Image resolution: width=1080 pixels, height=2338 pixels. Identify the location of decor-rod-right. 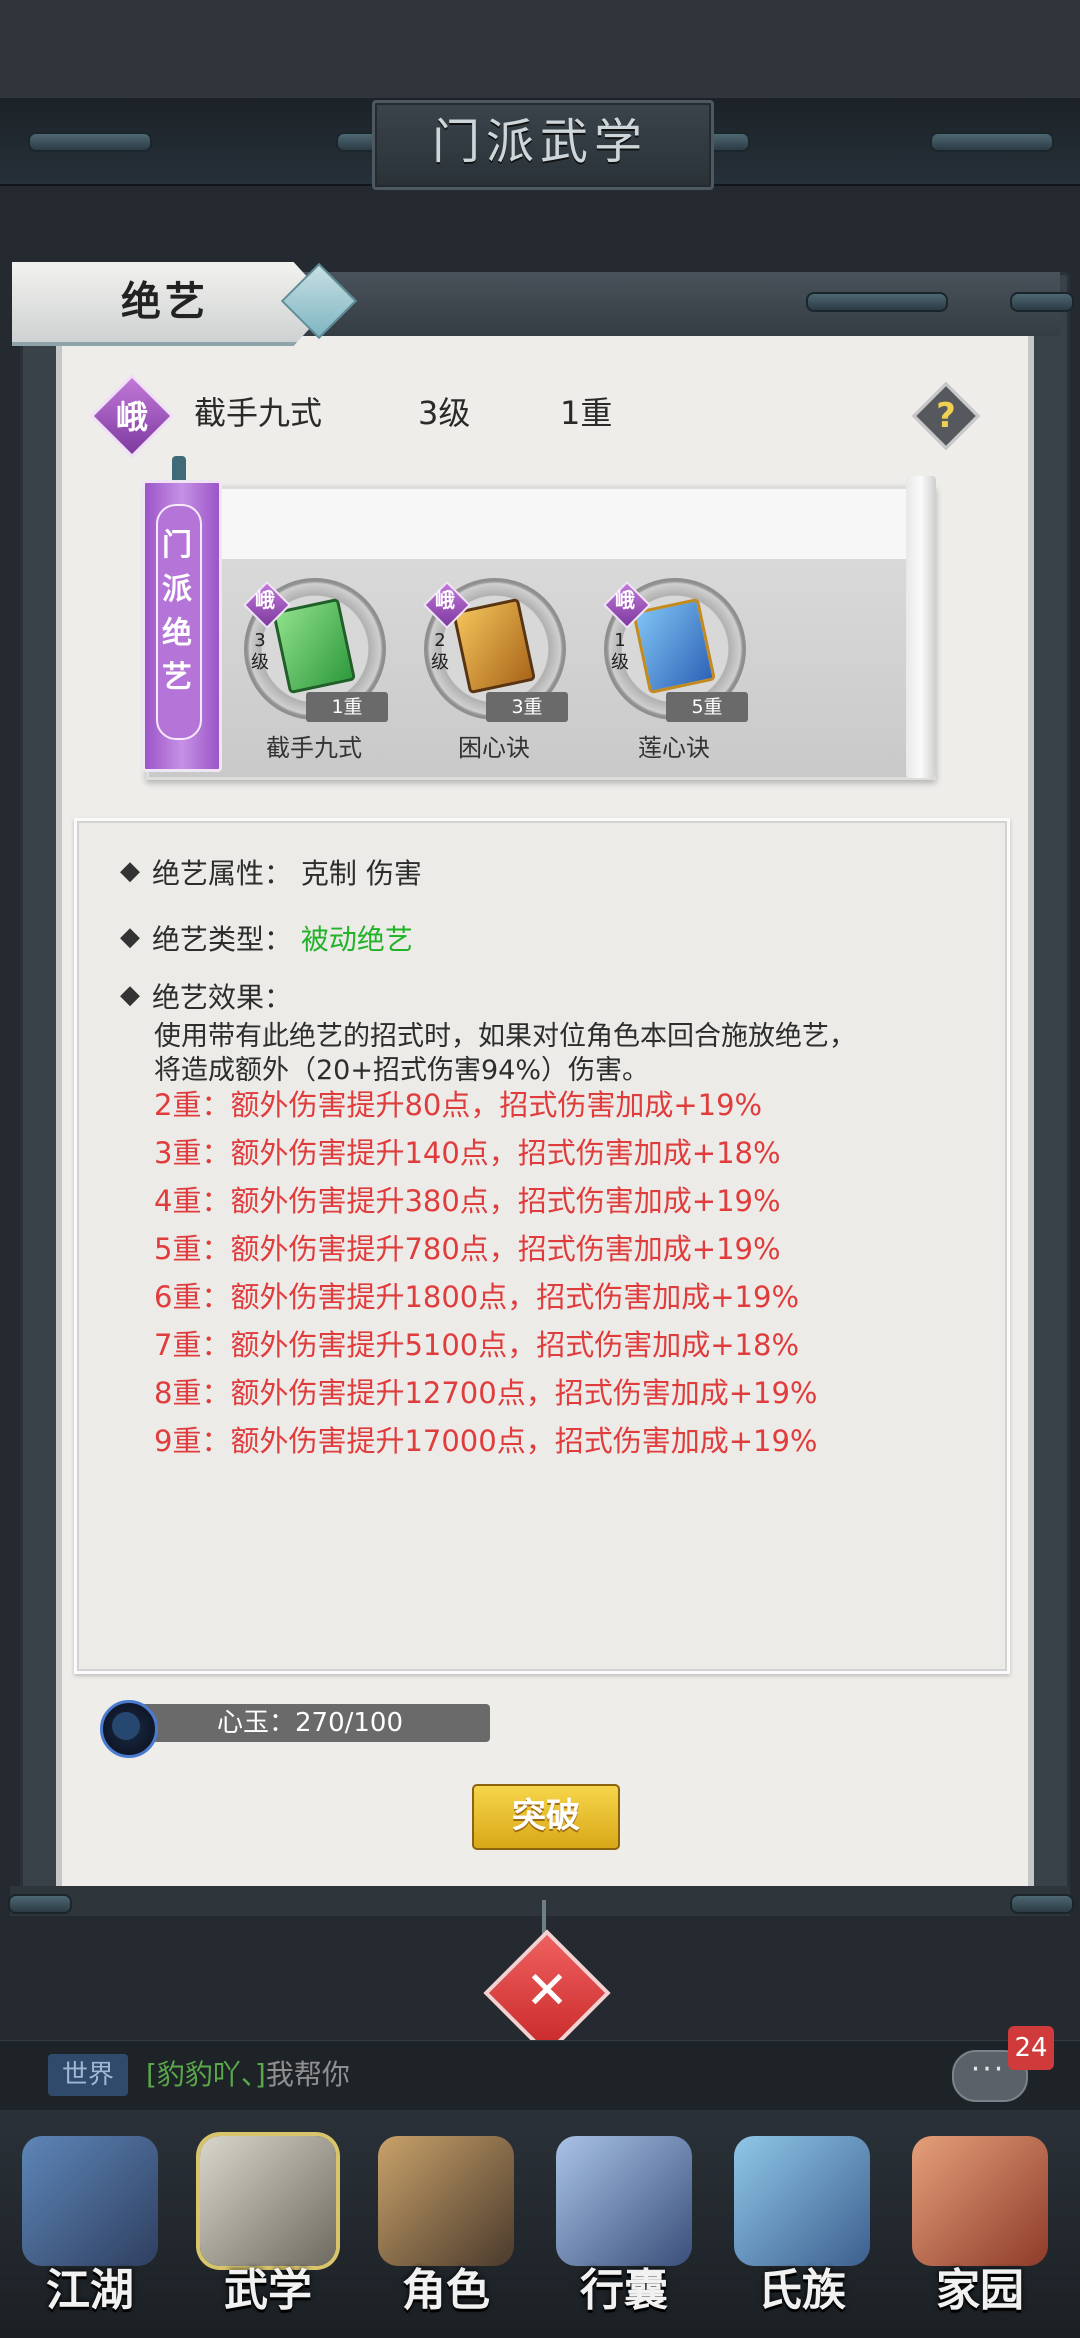
(992, 142).